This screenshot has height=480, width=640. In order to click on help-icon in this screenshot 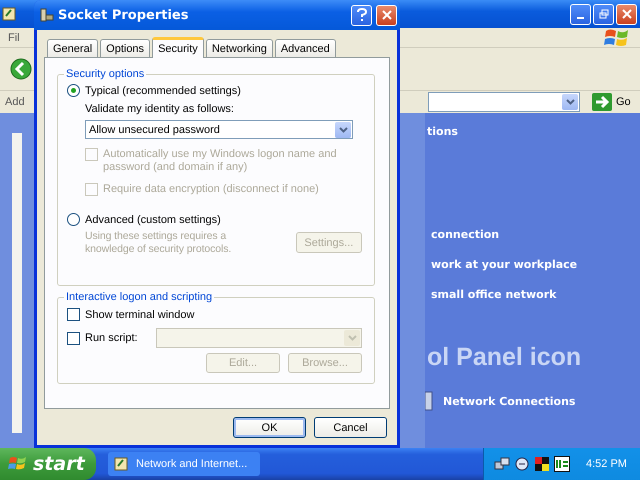, I will do `click(361, 15)`.